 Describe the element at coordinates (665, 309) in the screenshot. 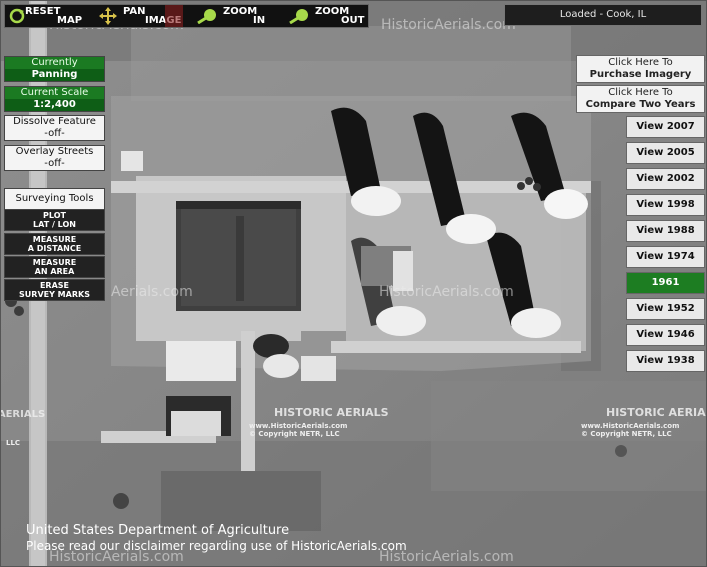

I see `year-button-1952: View 1952` at that location.